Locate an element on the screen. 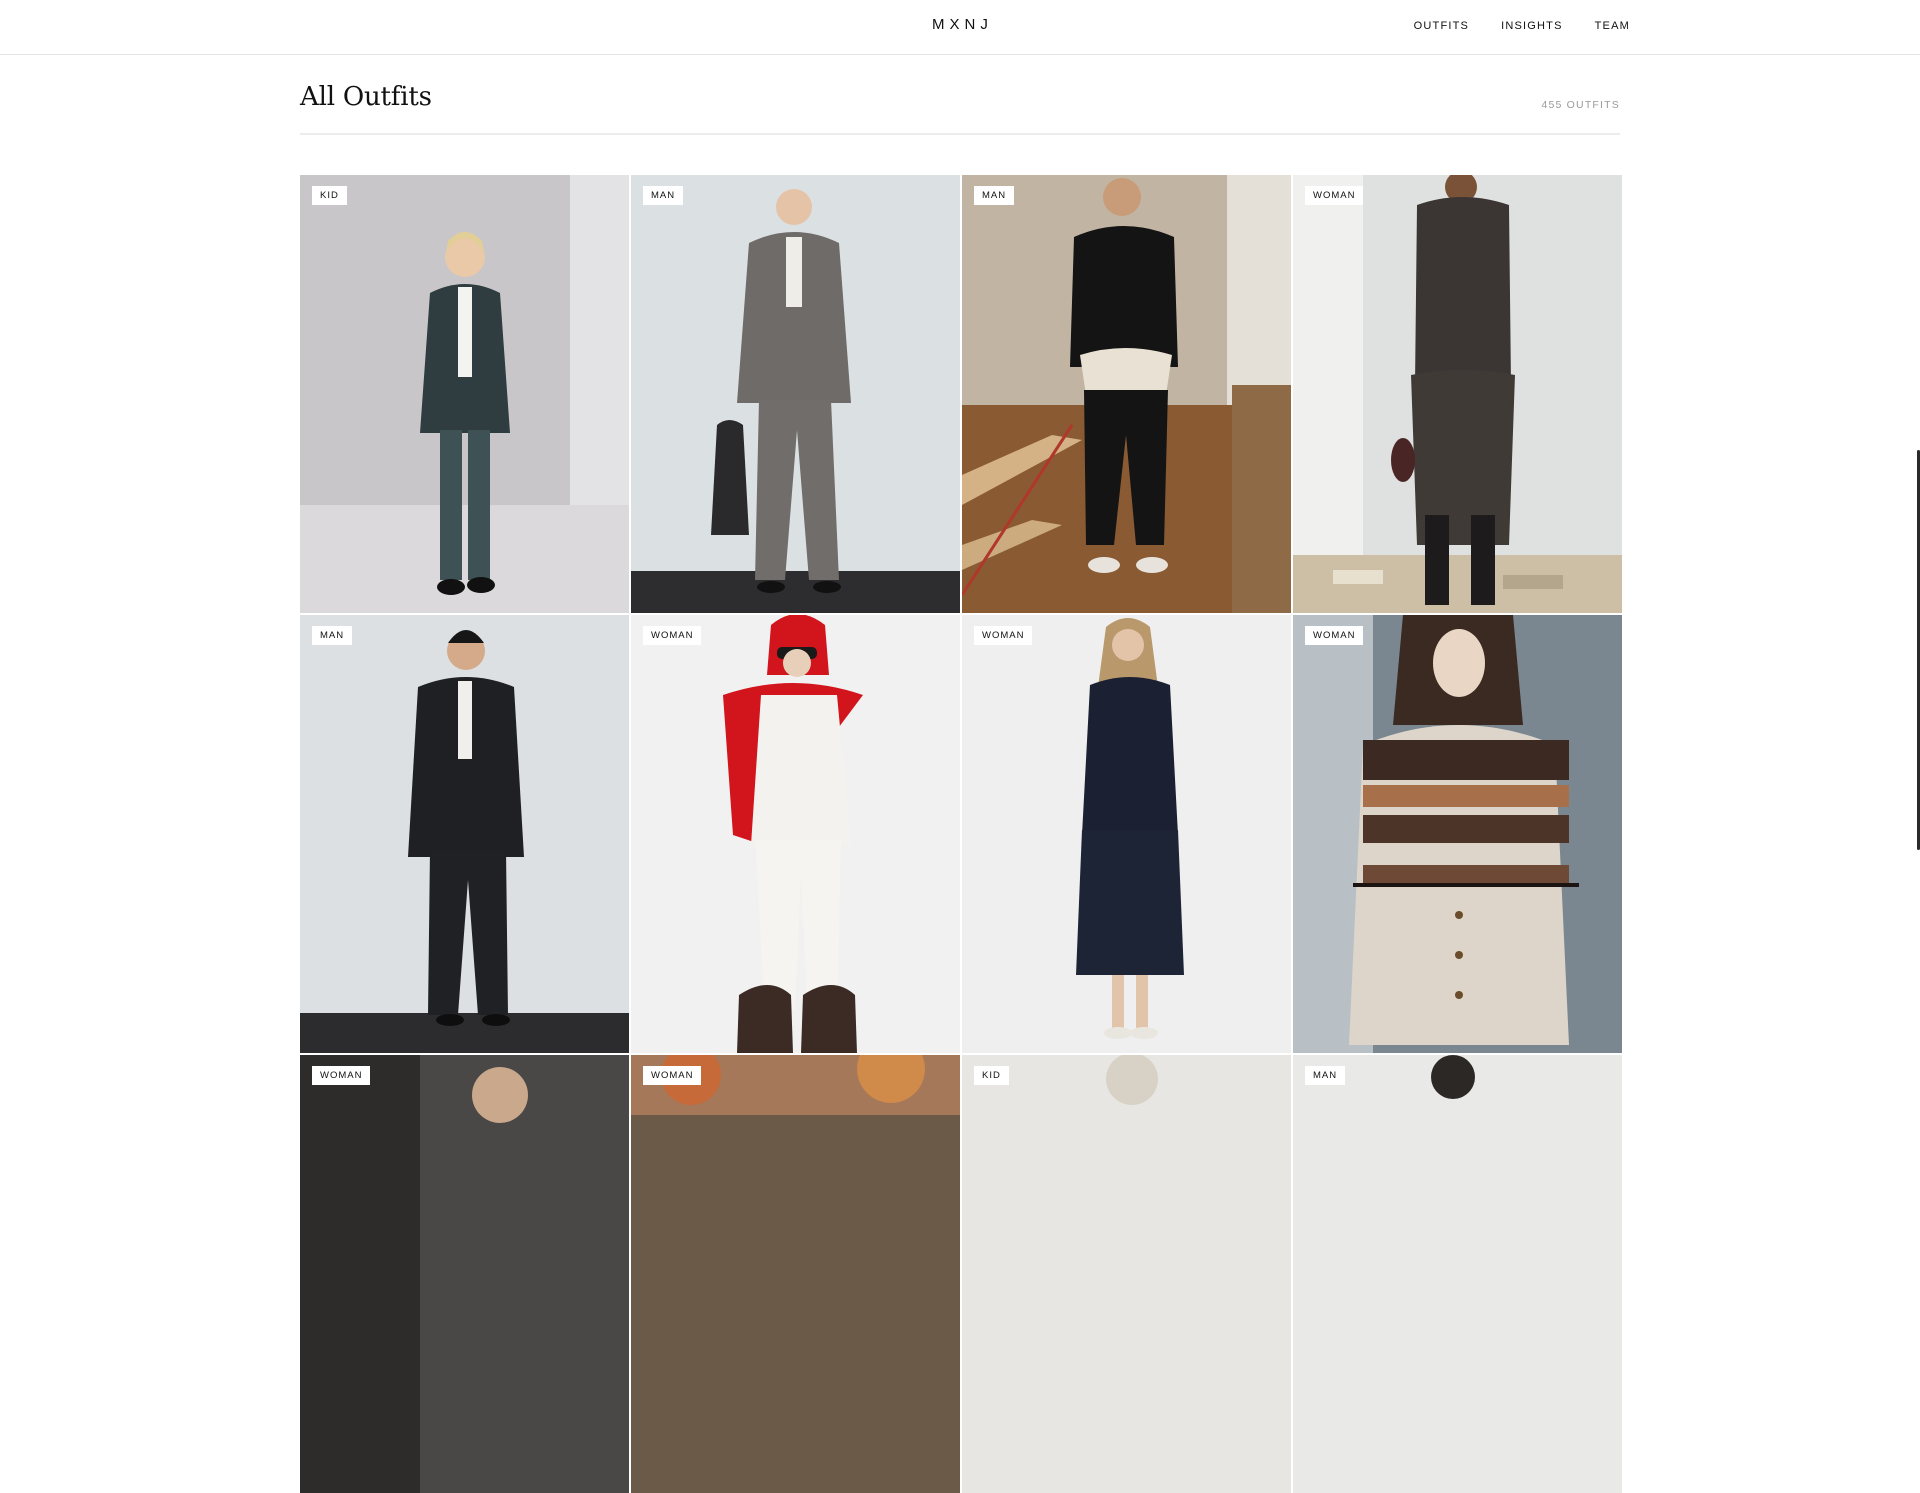 Image resolution: width=1920 pixels, height=1493 pixels. nav-team-link: TEAM is located at coordinates (1612, 26).